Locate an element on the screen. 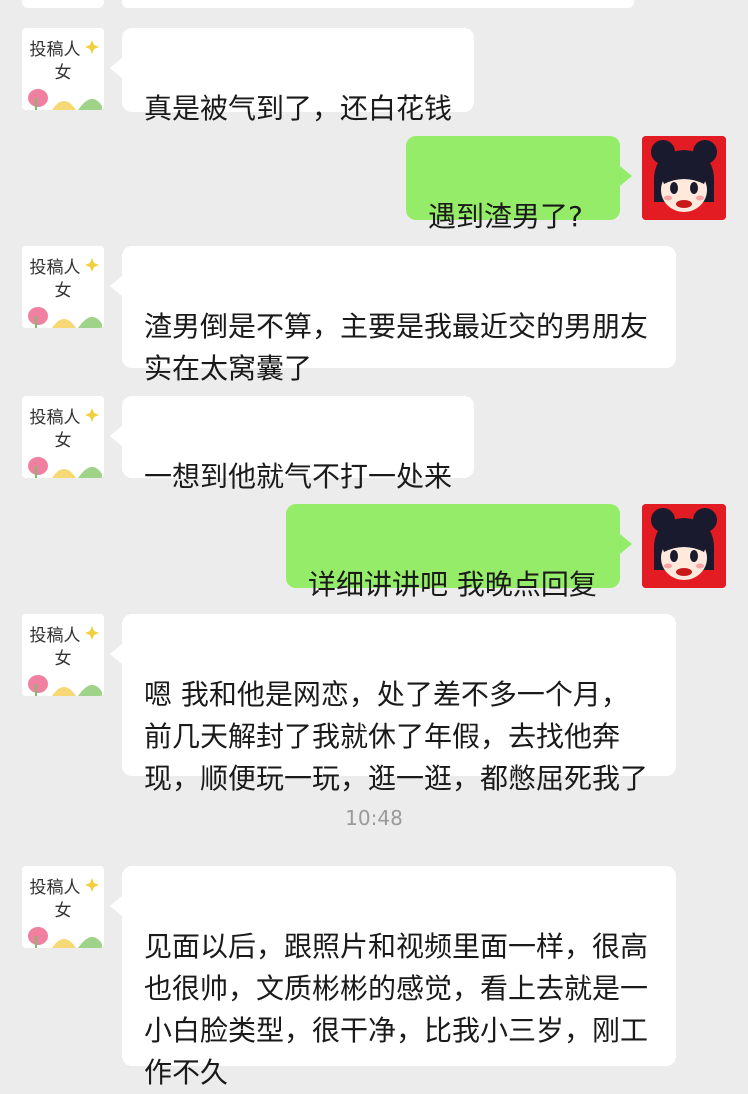  previous-avatar-stub is located at coordinates (63, 4).